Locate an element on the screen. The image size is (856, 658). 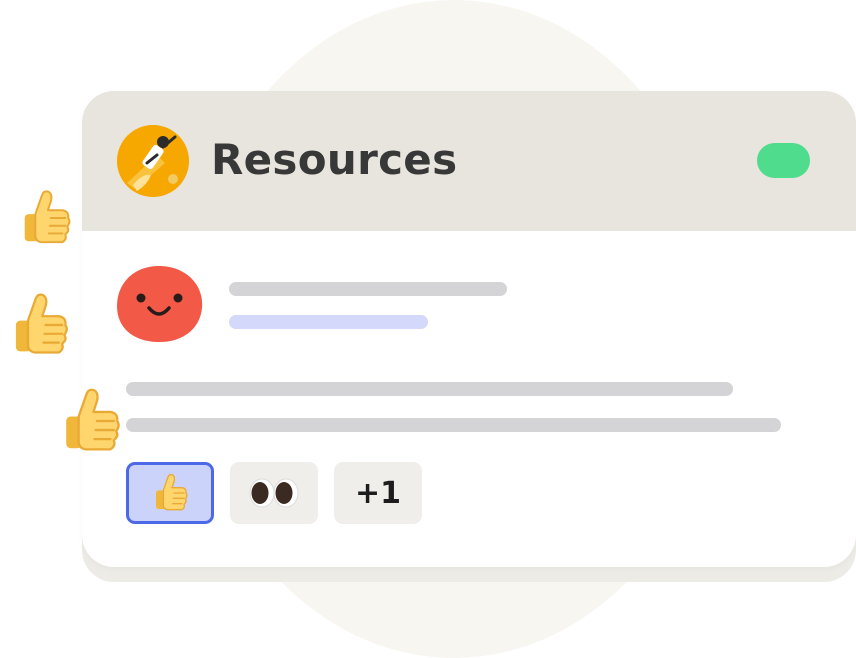
smiley-blob-icon is located at coordinates (159, 304).